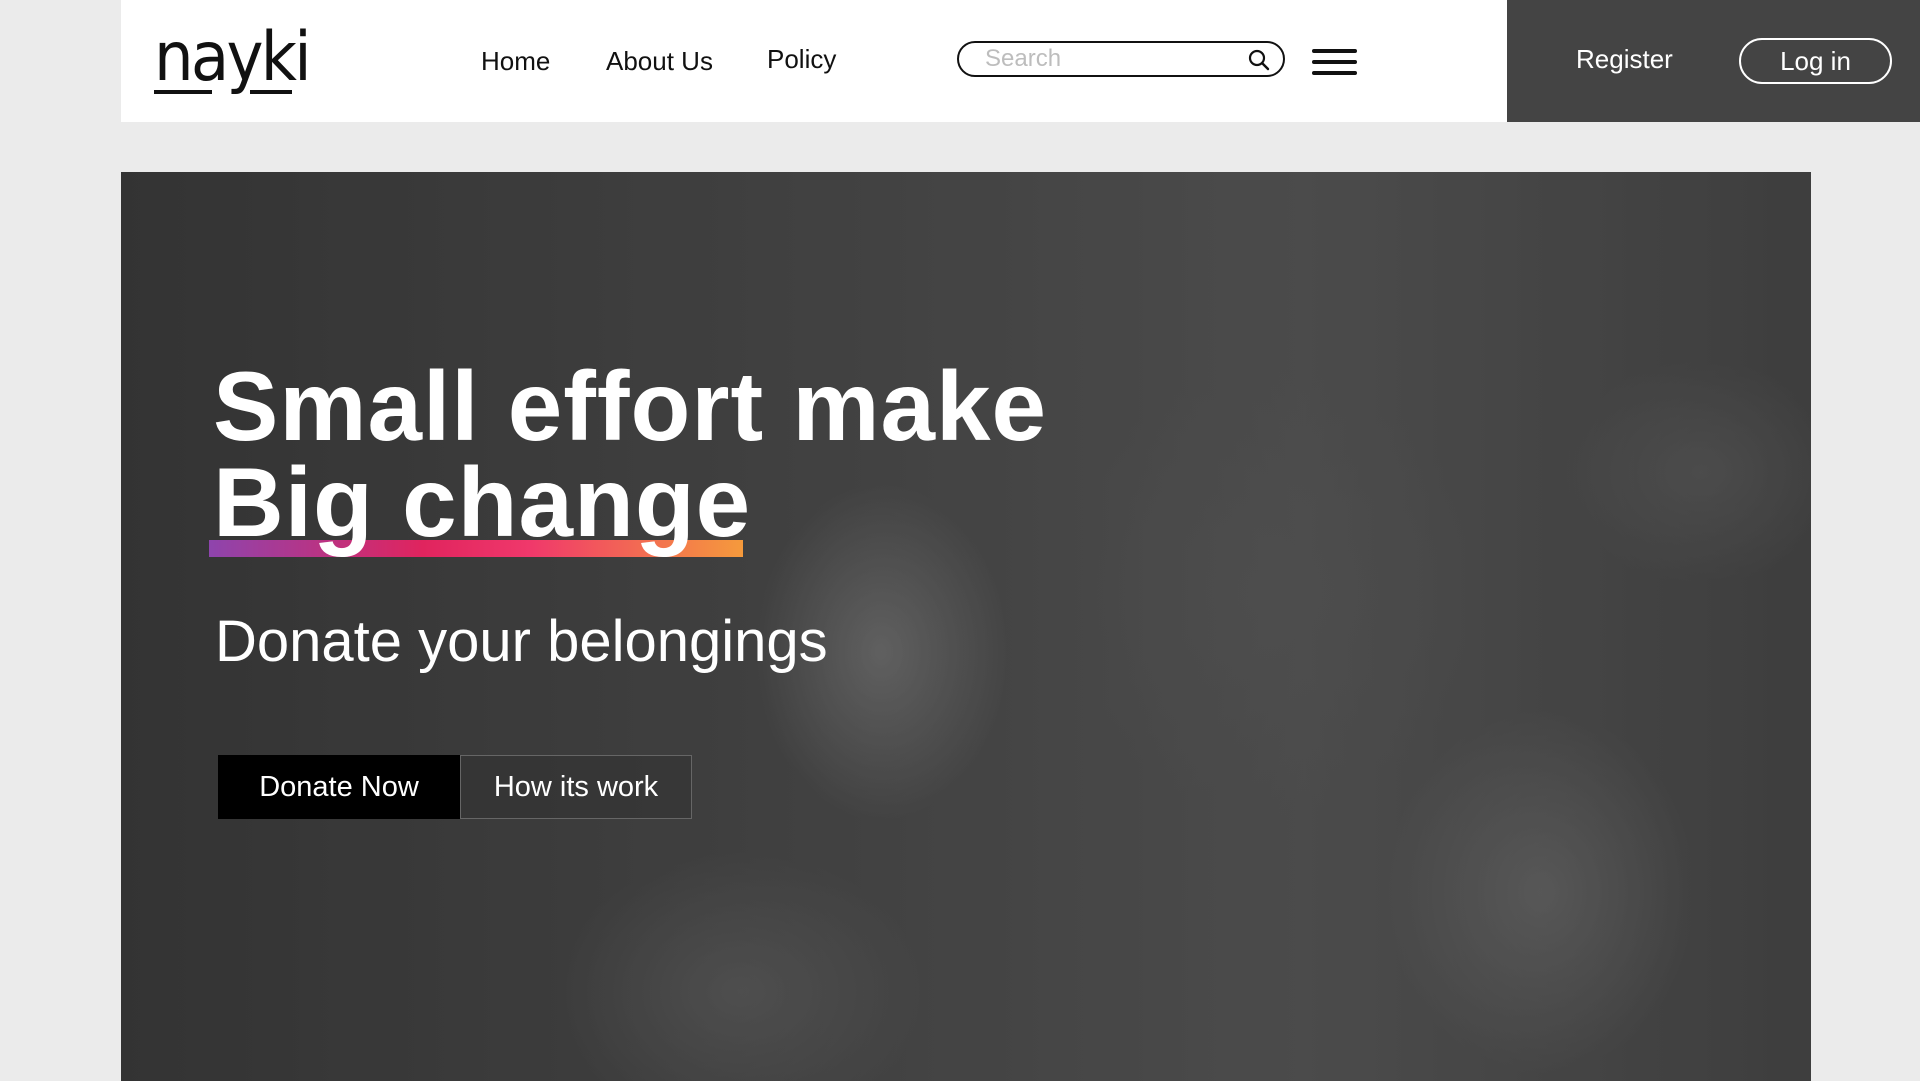 The width and height of the screenshot is (1920, 1081). I want to click on cta-group: Donate Now How its work, so click(455, 787).